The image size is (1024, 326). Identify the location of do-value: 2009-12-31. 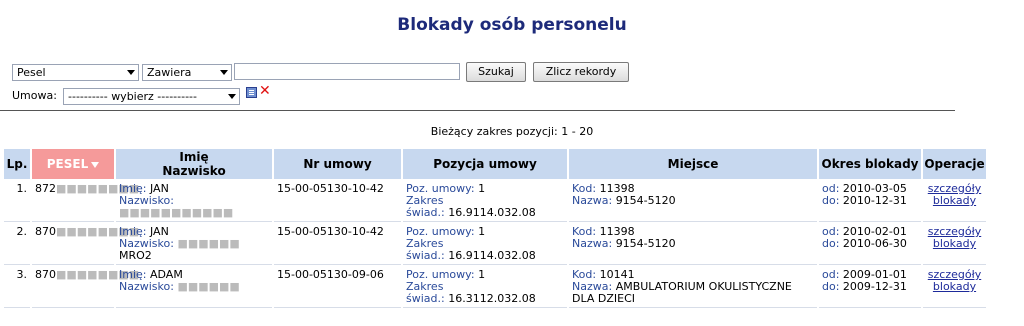
(874, 286).